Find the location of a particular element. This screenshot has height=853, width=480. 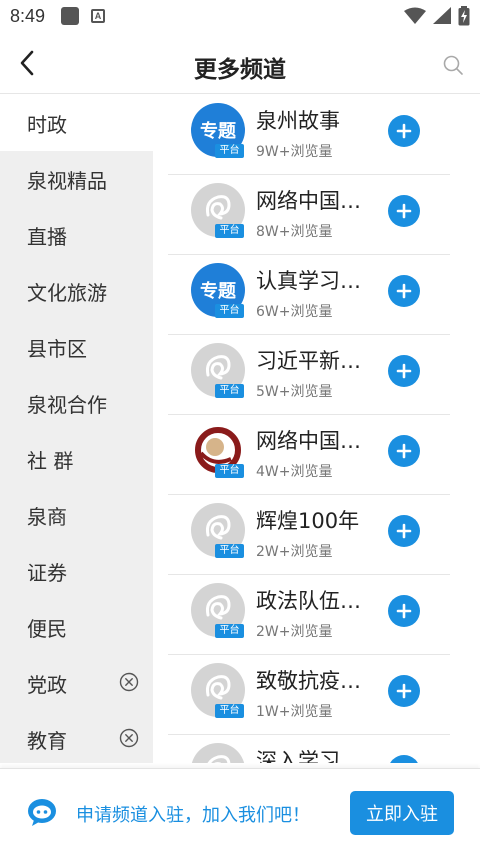

channel-views: 1W+浏览量 is located at coordinates (294, 712).